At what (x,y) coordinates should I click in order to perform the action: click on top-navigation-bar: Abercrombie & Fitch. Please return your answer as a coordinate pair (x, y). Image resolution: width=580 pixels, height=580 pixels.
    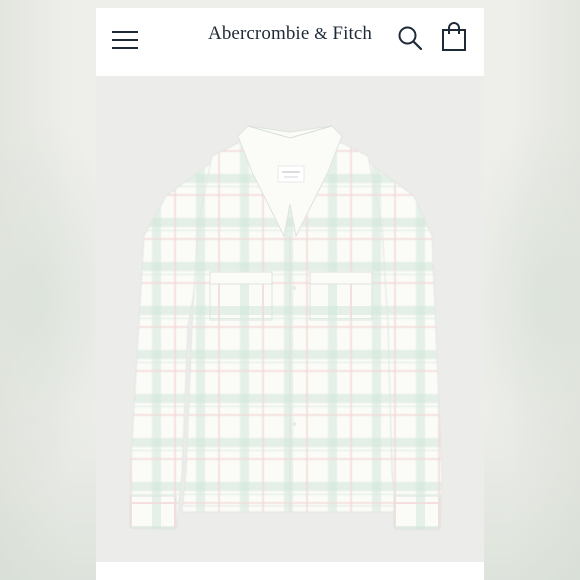
    Looking at the image, I should click on (290, 42).